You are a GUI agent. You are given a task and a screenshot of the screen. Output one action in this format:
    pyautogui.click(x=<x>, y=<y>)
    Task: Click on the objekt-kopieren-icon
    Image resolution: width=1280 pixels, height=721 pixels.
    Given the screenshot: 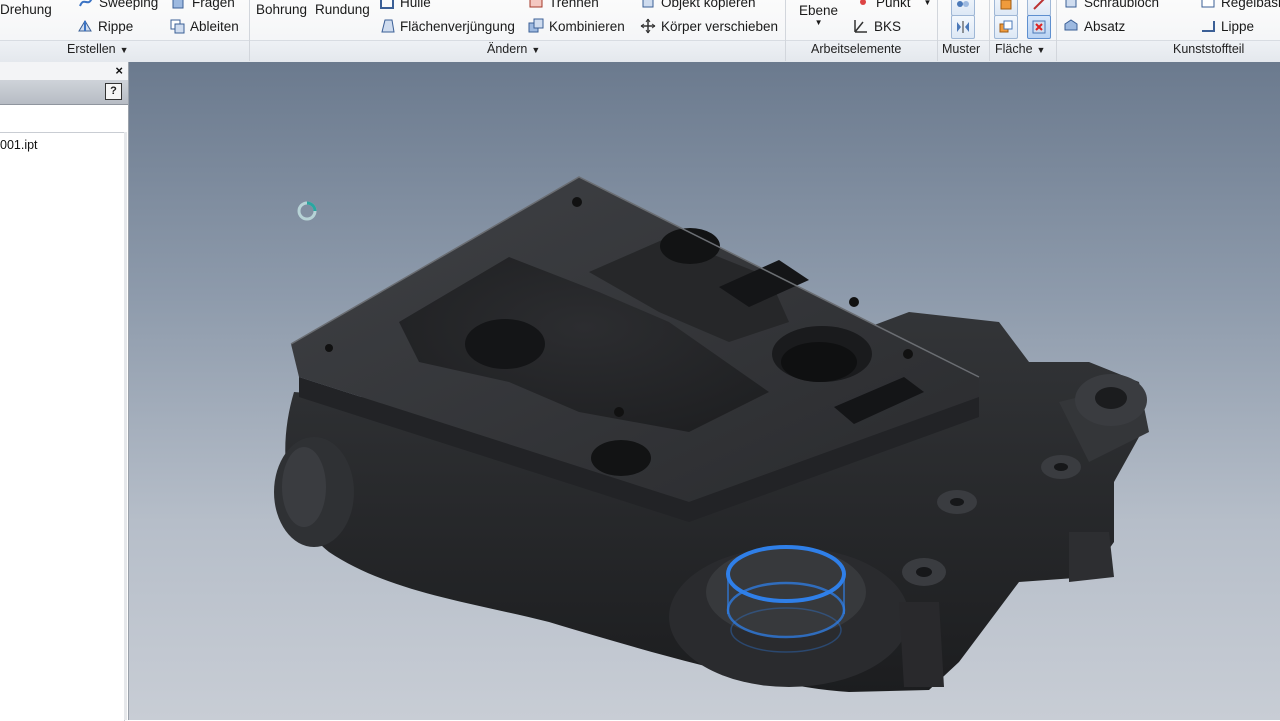 What is the action you would take?
    pyautogui.click(x=648, y=4)
    